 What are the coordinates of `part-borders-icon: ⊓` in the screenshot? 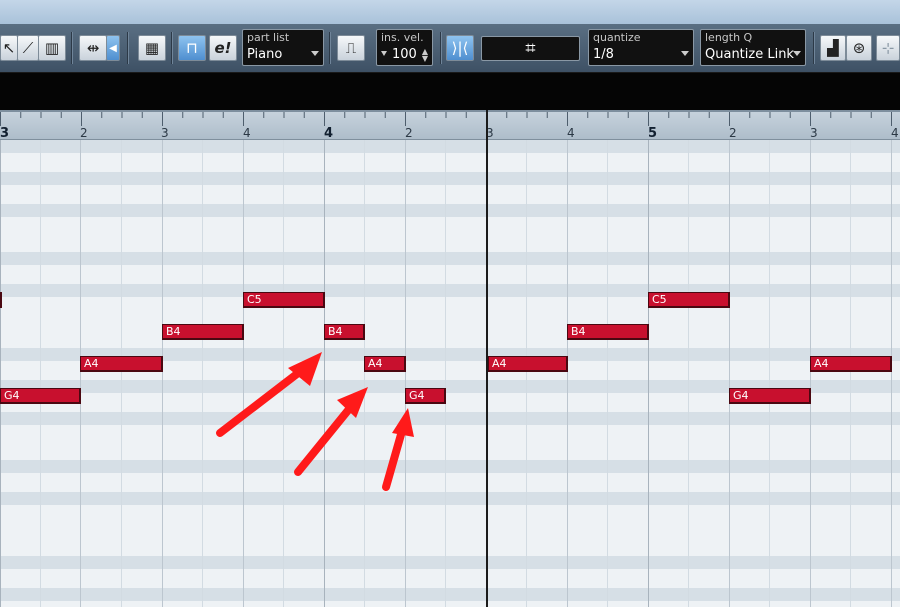 It's located at (192, 48).